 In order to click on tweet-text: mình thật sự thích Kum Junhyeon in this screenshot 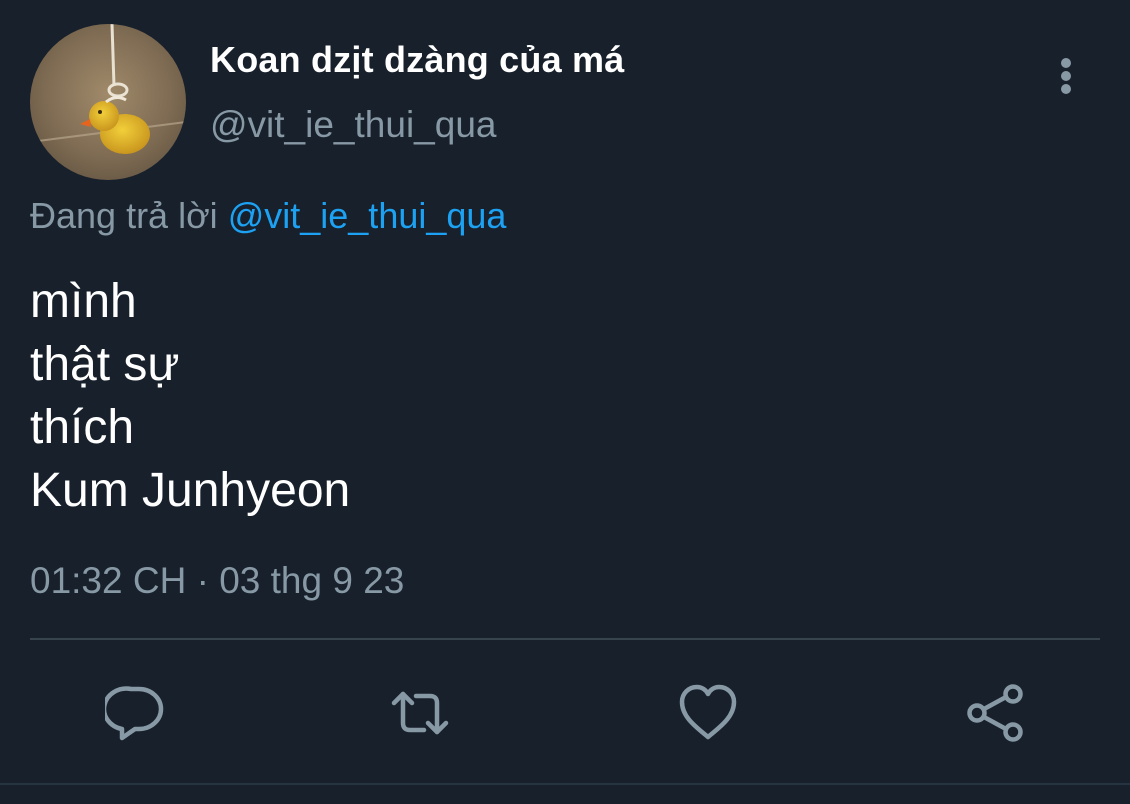, I will do `click(190, 396)`.